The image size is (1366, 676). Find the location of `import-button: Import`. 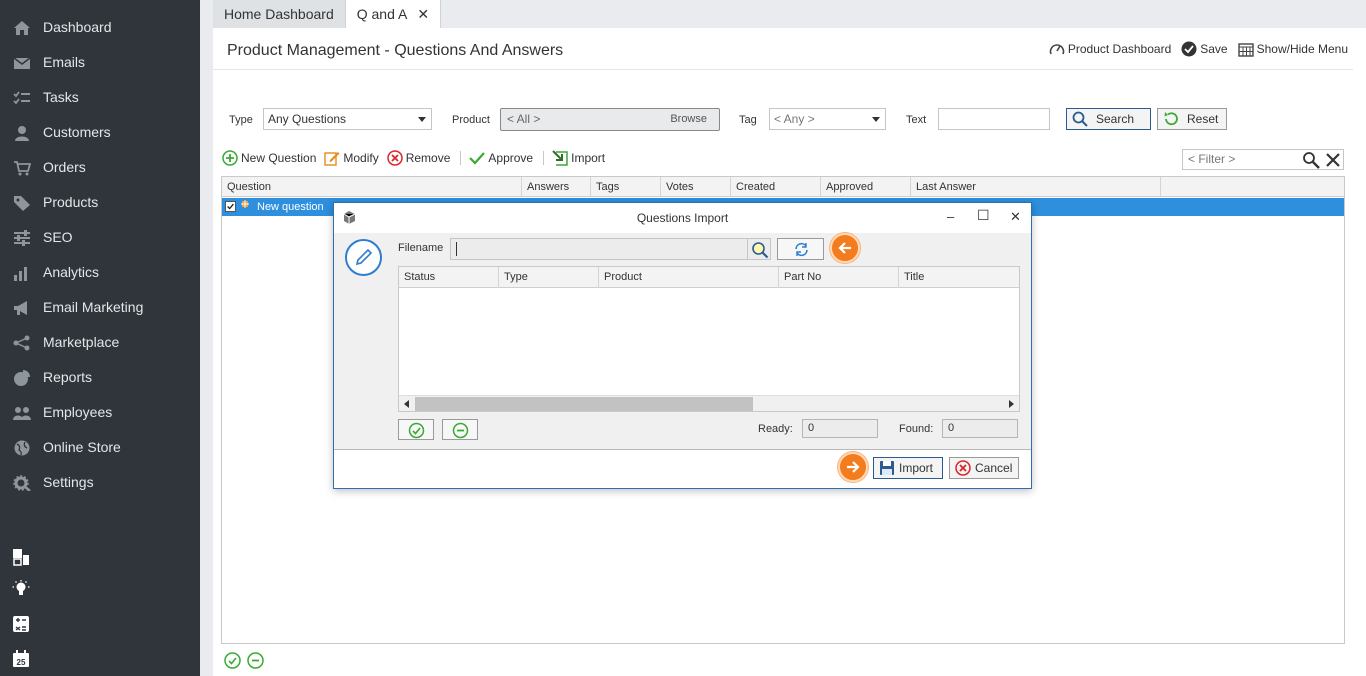

import-button: Import is located at coordinates (578, 158).